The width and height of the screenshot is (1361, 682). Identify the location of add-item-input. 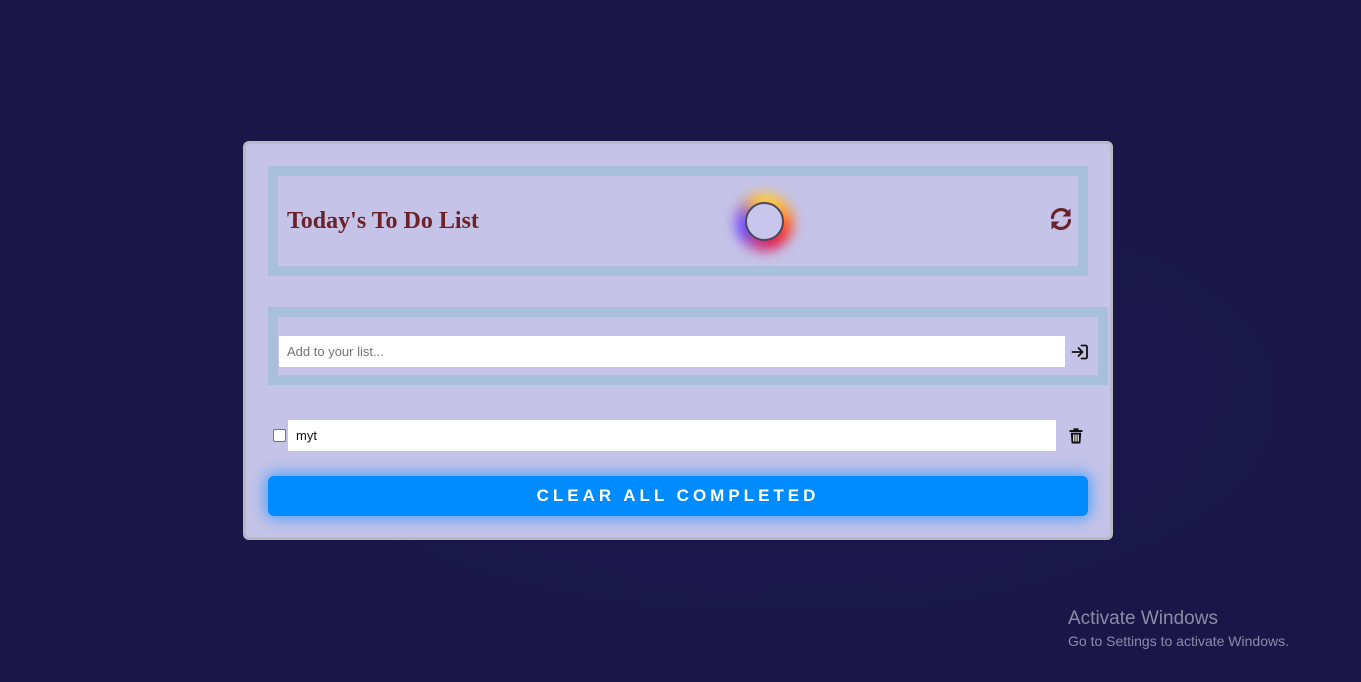
(672, 351).